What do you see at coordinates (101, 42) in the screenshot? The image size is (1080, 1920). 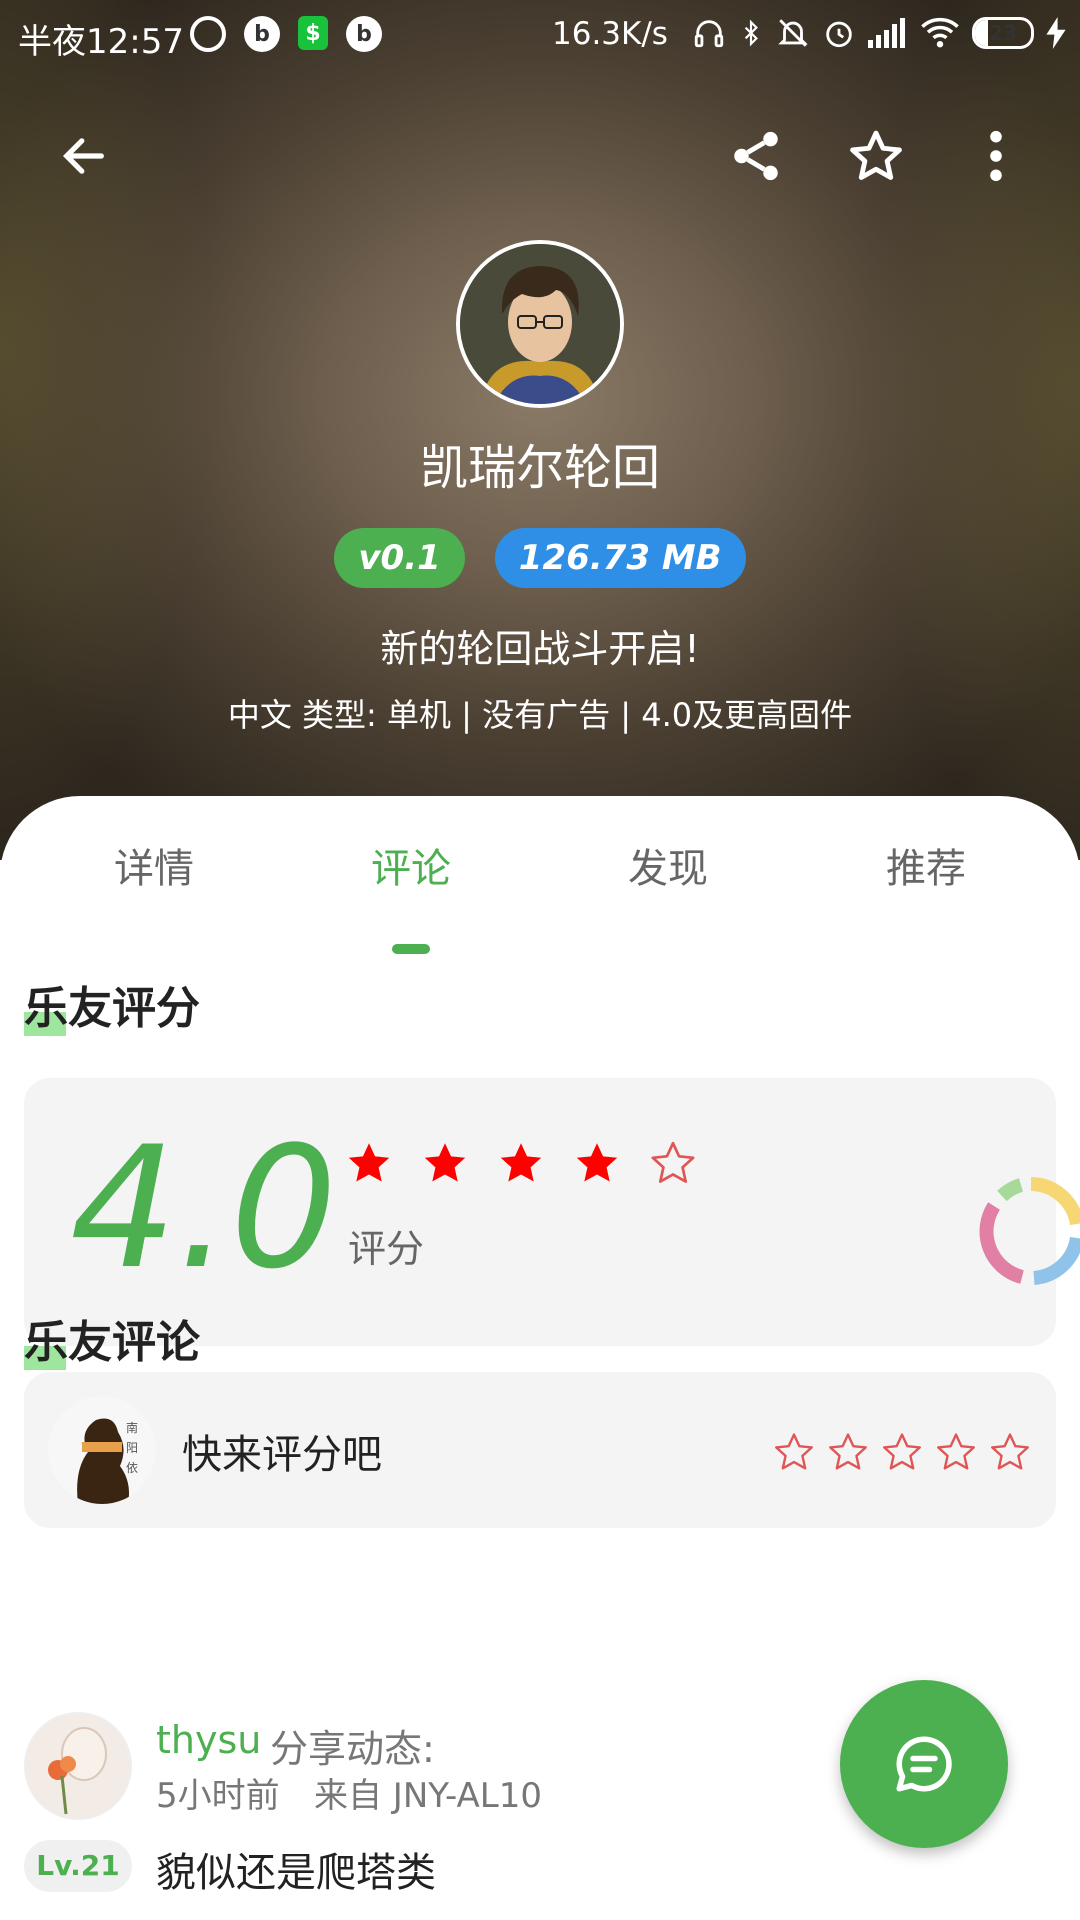 I see `status-time: 半夜12:57` at bounding box center [101, 42].